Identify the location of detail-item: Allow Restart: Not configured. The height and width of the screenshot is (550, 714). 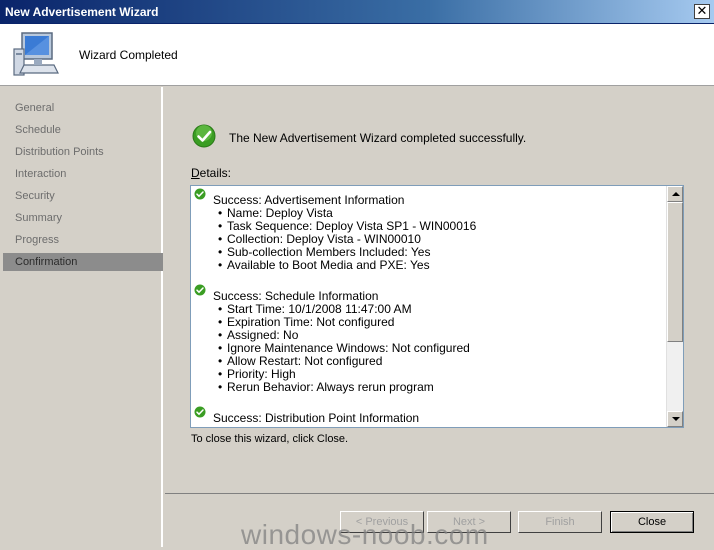
(300, 361).